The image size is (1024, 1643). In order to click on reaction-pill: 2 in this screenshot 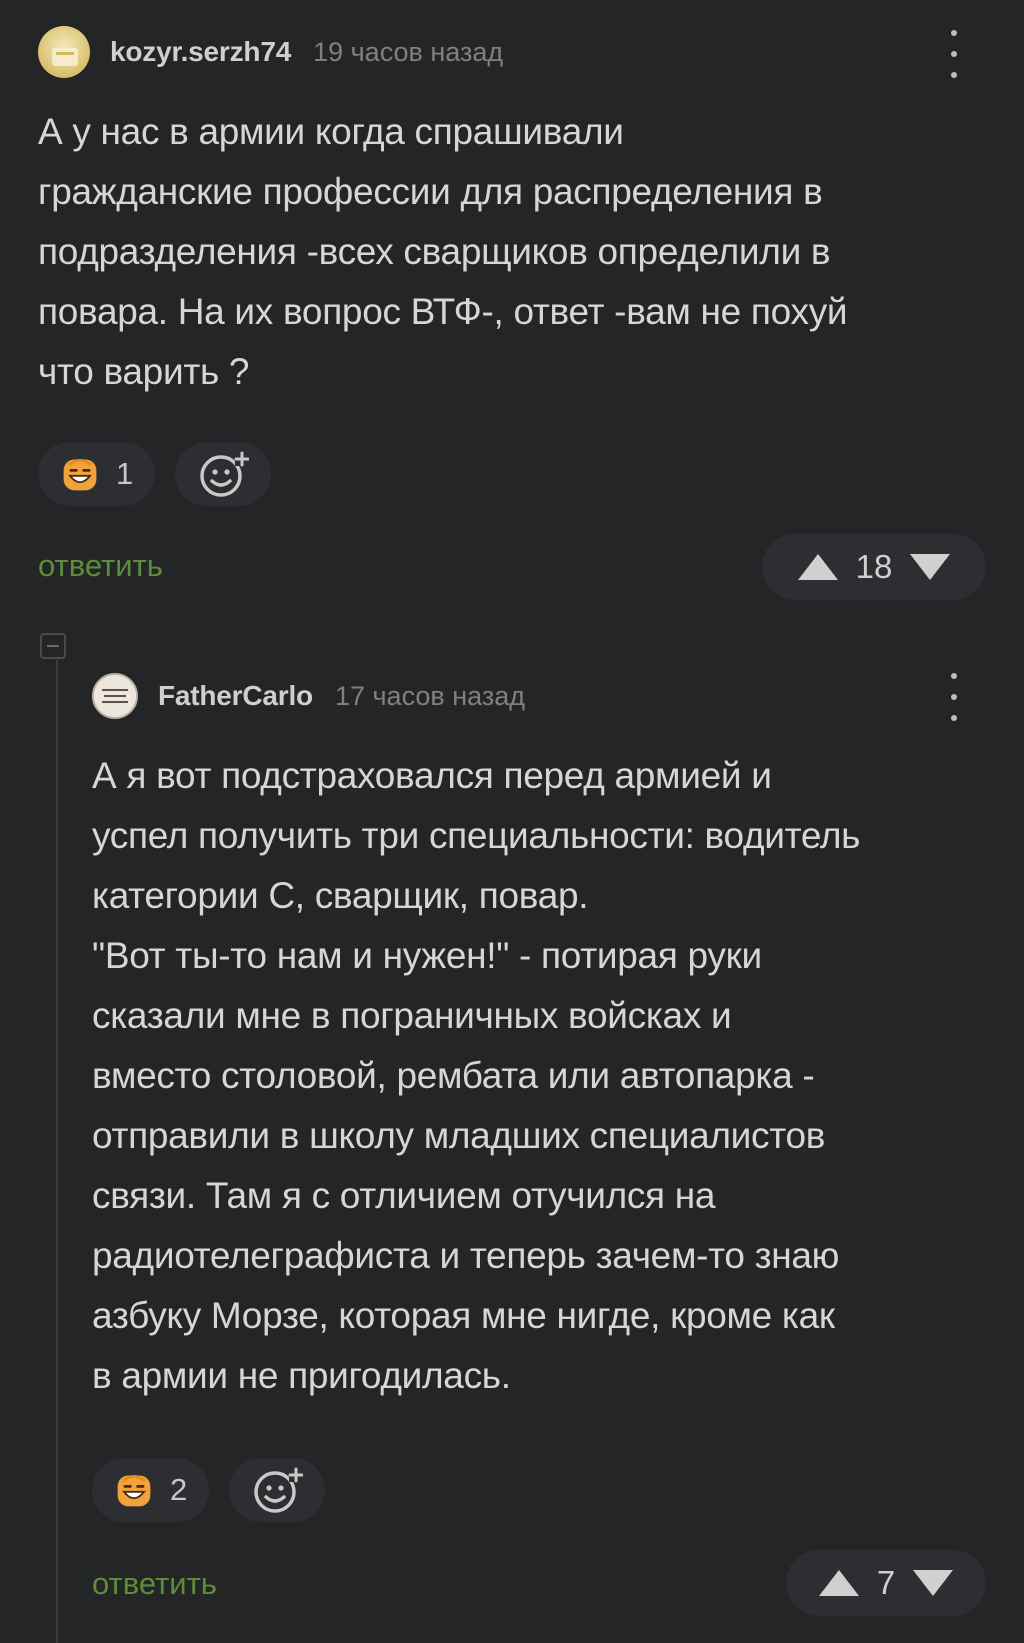, I will do `click(151, 1490)`.